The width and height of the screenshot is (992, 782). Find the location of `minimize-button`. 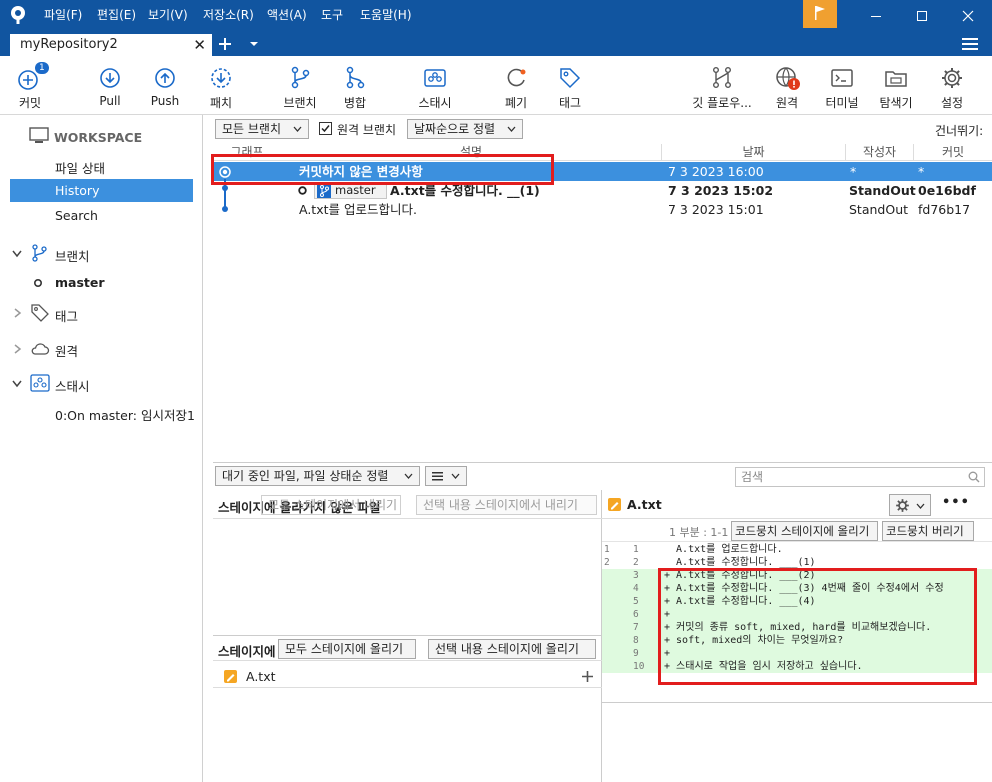

minimize-button is located at coordinates (876, 15).